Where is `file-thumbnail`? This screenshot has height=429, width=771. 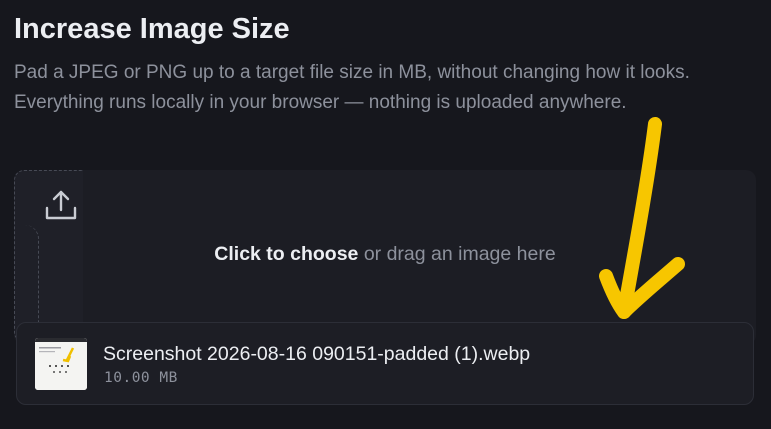
file-thumbnail is located at coordinates (61, 364).